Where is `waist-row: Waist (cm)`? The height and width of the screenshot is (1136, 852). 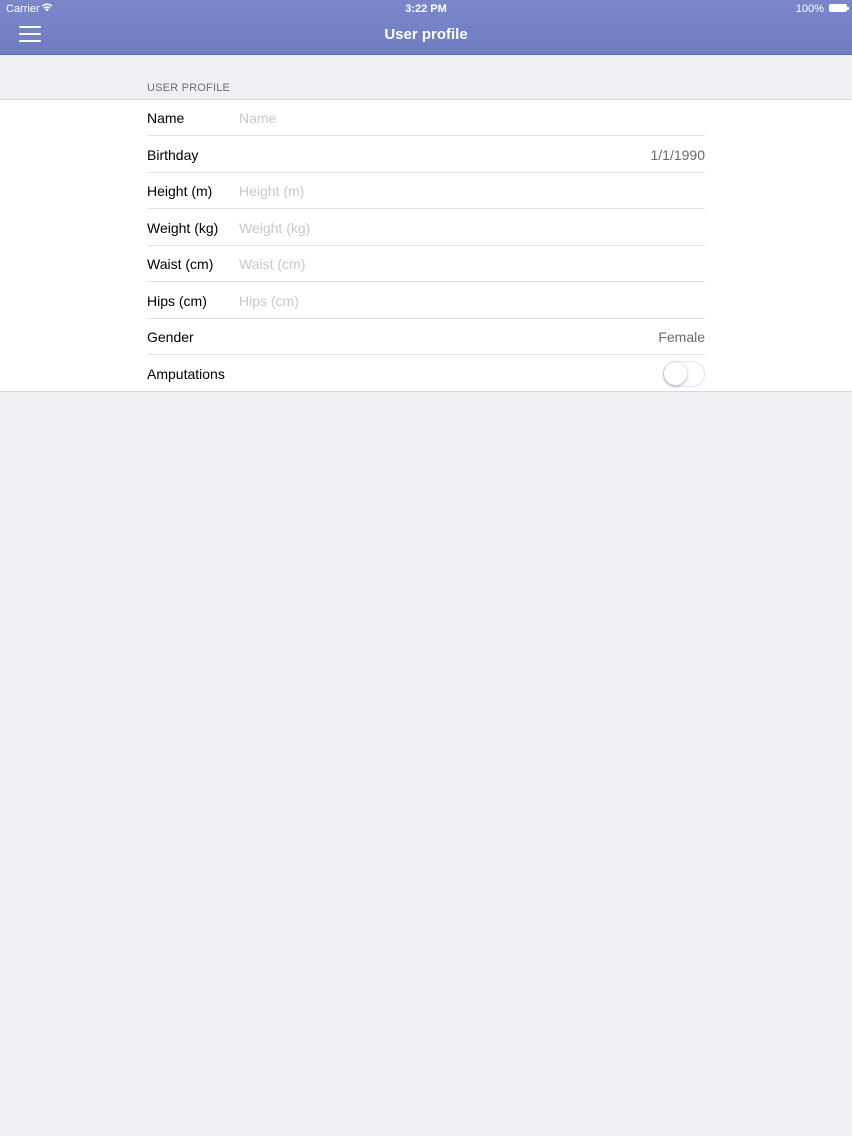 waist-row: Waist (cm) is located at coordinates (426, 264).